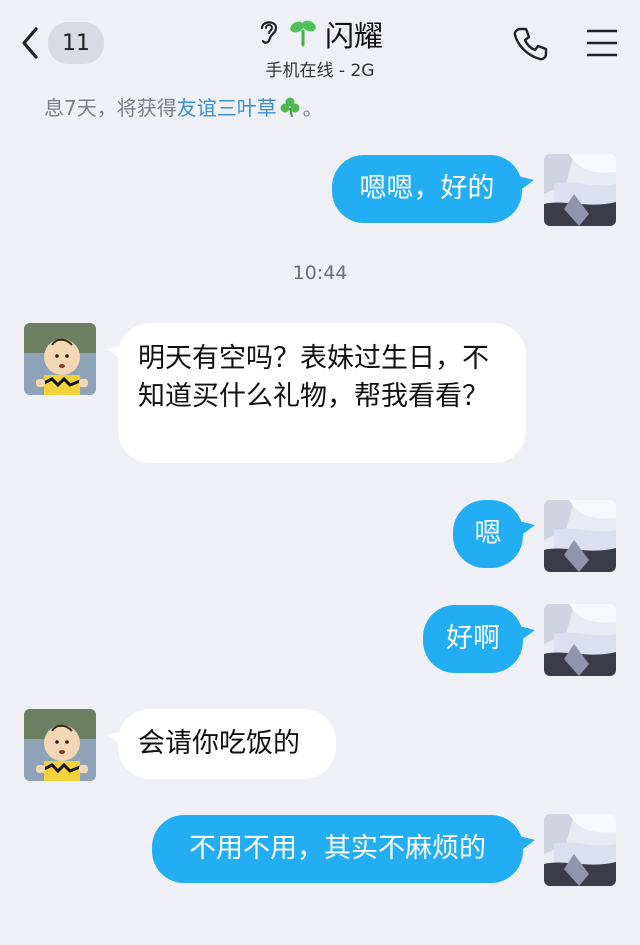 The height and width of the screenshot is (945, 640). What do you see at coordinates (530, 46) in the screenshot?
I see `phone-icon` at bounding box center [530, 46].